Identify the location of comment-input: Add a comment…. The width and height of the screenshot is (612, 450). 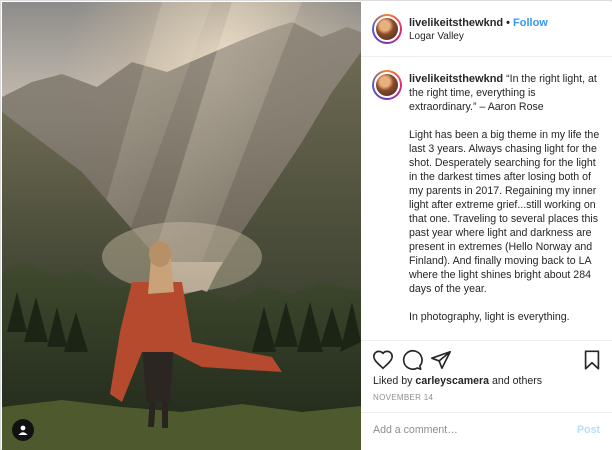
(415, 430).